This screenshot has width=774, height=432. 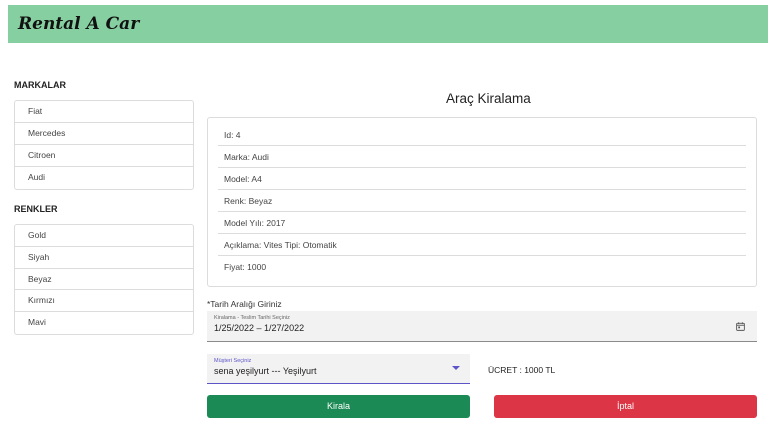 What do you see at coordinates (488, 98) in the screenshot?
I see `page-title: Araç Kiralama` at bounding box center [488, 98].